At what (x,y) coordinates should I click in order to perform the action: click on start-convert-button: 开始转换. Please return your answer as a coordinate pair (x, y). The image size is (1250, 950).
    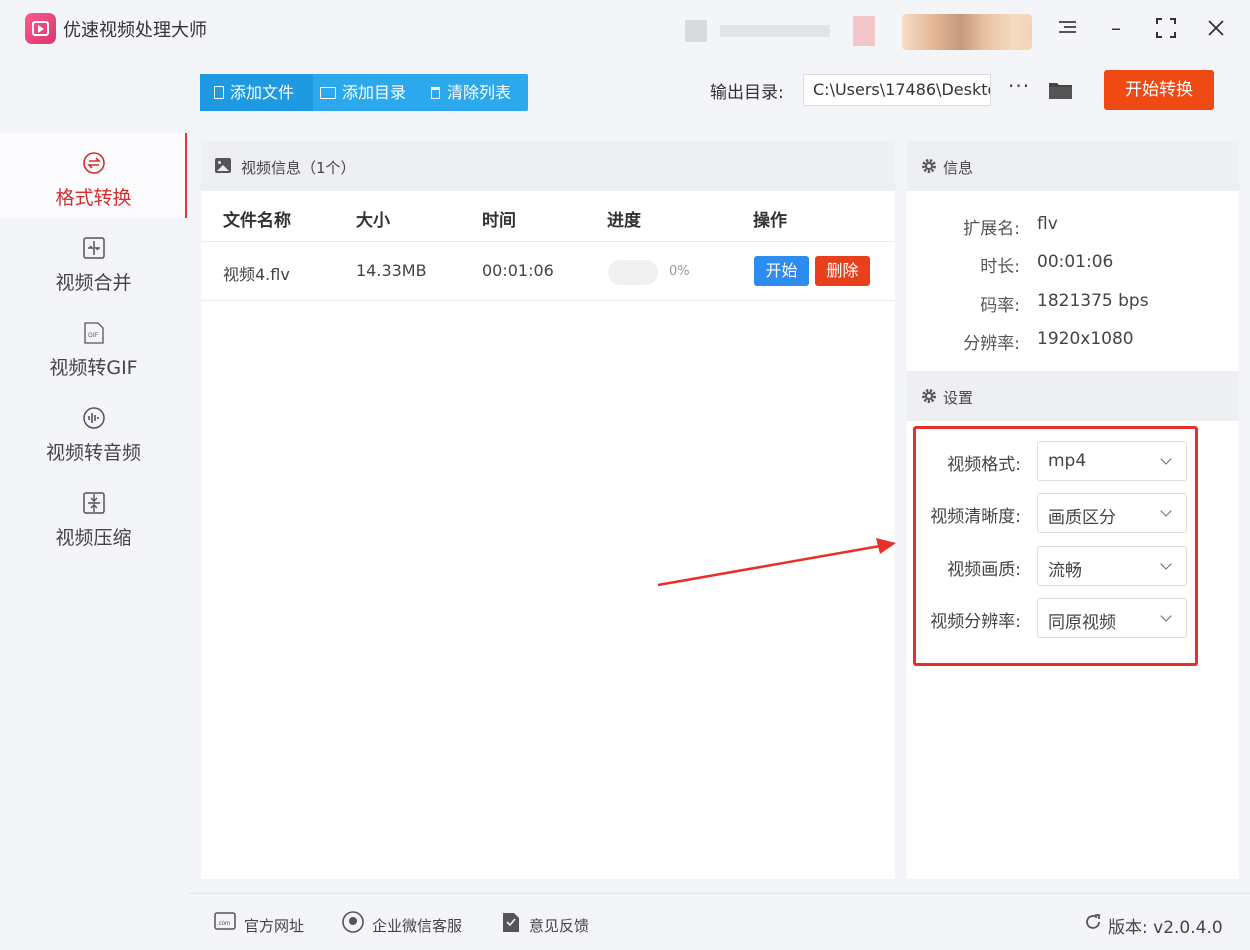
    Looking at the image, I should click on (1159, 90).